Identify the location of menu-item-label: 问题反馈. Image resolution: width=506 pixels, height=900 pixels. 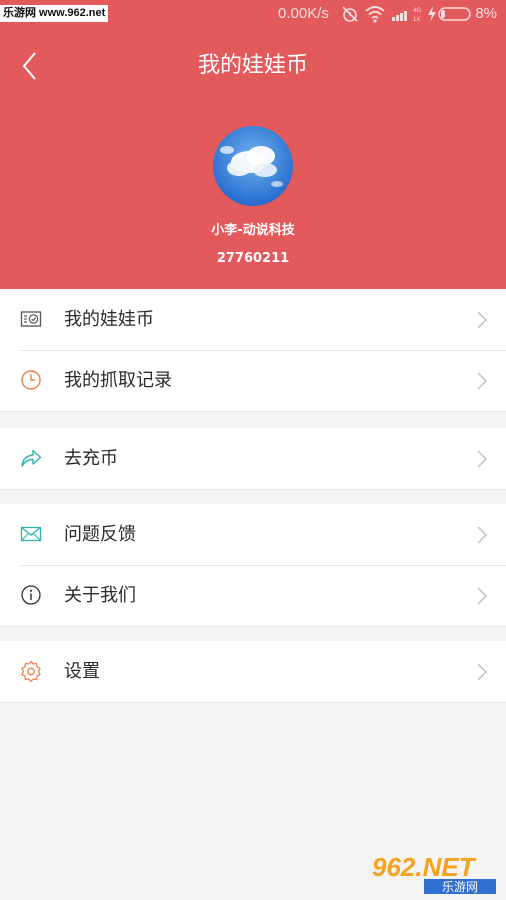
(100, 534).